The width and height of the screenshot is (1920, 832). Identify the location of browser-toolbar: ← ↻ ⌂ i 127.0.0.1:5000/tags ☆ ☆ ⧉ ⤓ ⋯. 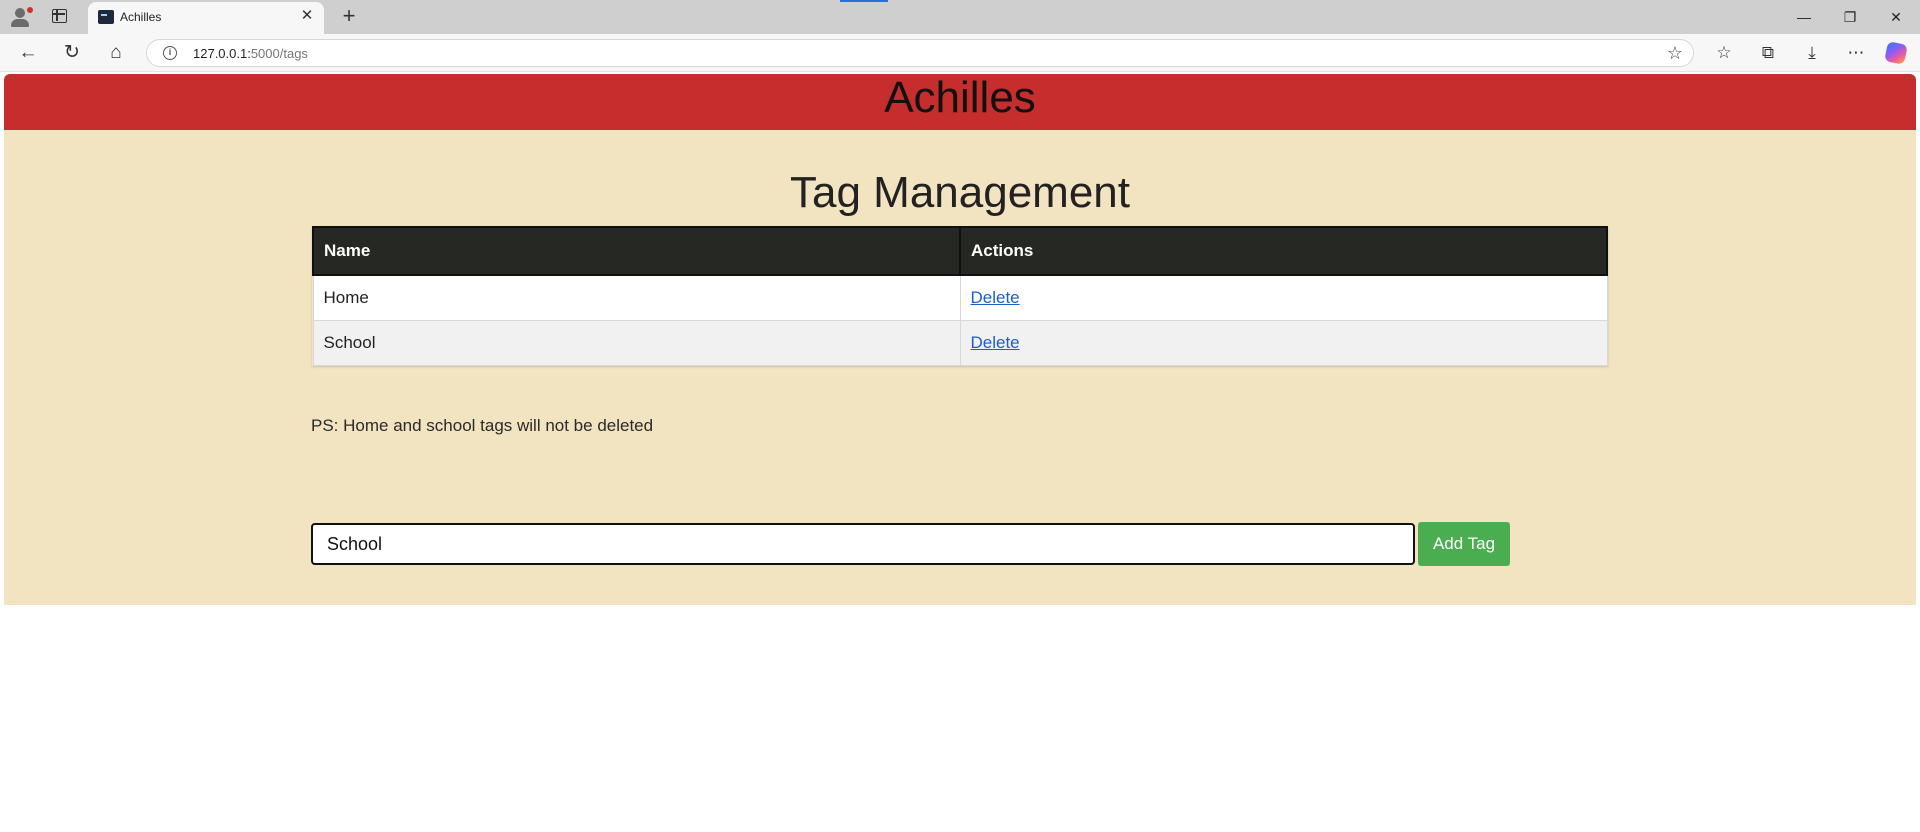
(960, 53).